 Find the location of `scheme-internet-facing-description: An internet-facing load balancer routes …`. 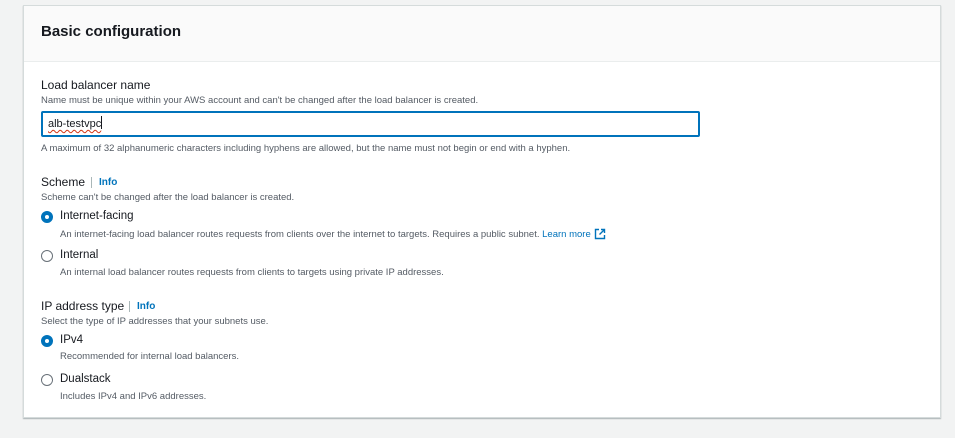

scheme-internet-facing-description: An internet-facing load balancer routes … is located at coordinates (333, 234).